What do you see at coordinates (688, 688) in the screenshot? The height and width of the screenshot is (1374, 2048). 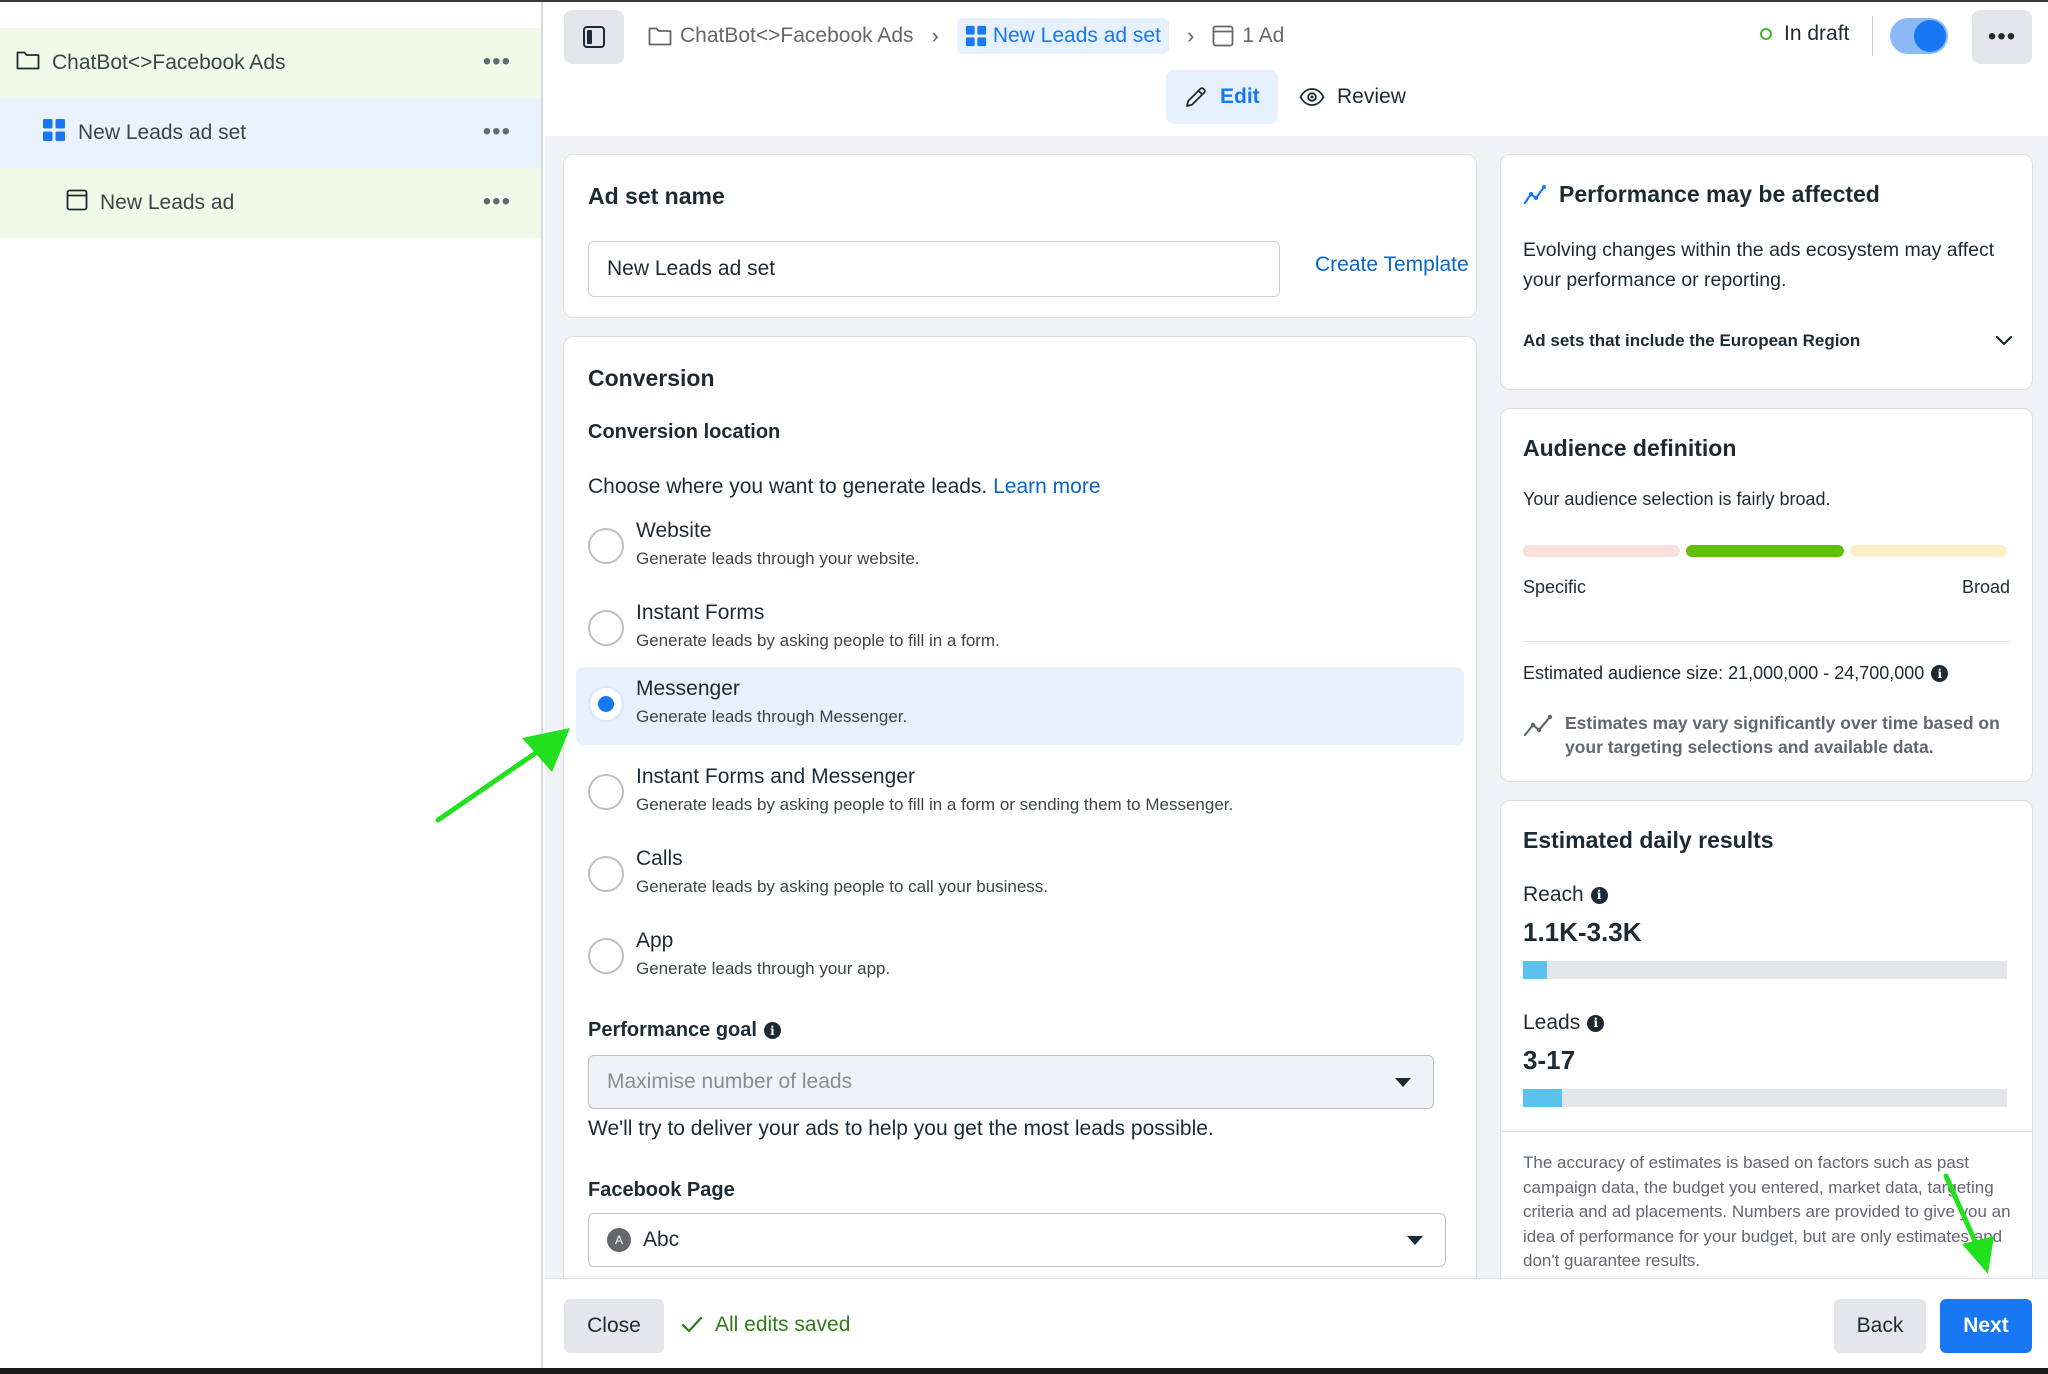 I see `option-title: Messenger` at bounding box center [688, 688].